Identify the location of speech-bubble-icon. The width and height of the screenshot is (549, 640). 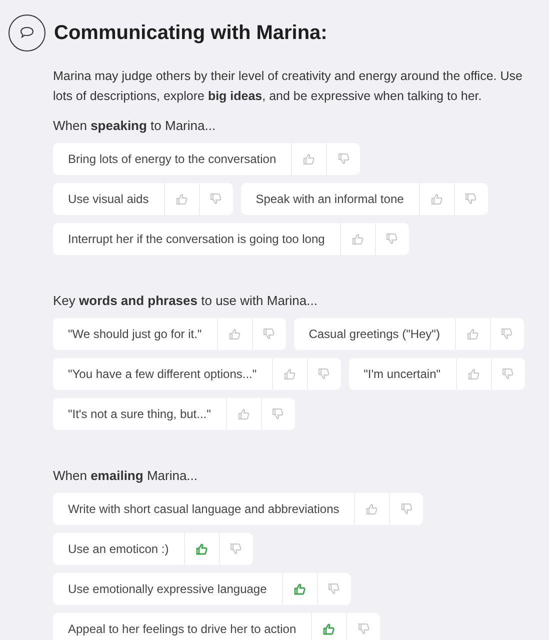
(27, 33).